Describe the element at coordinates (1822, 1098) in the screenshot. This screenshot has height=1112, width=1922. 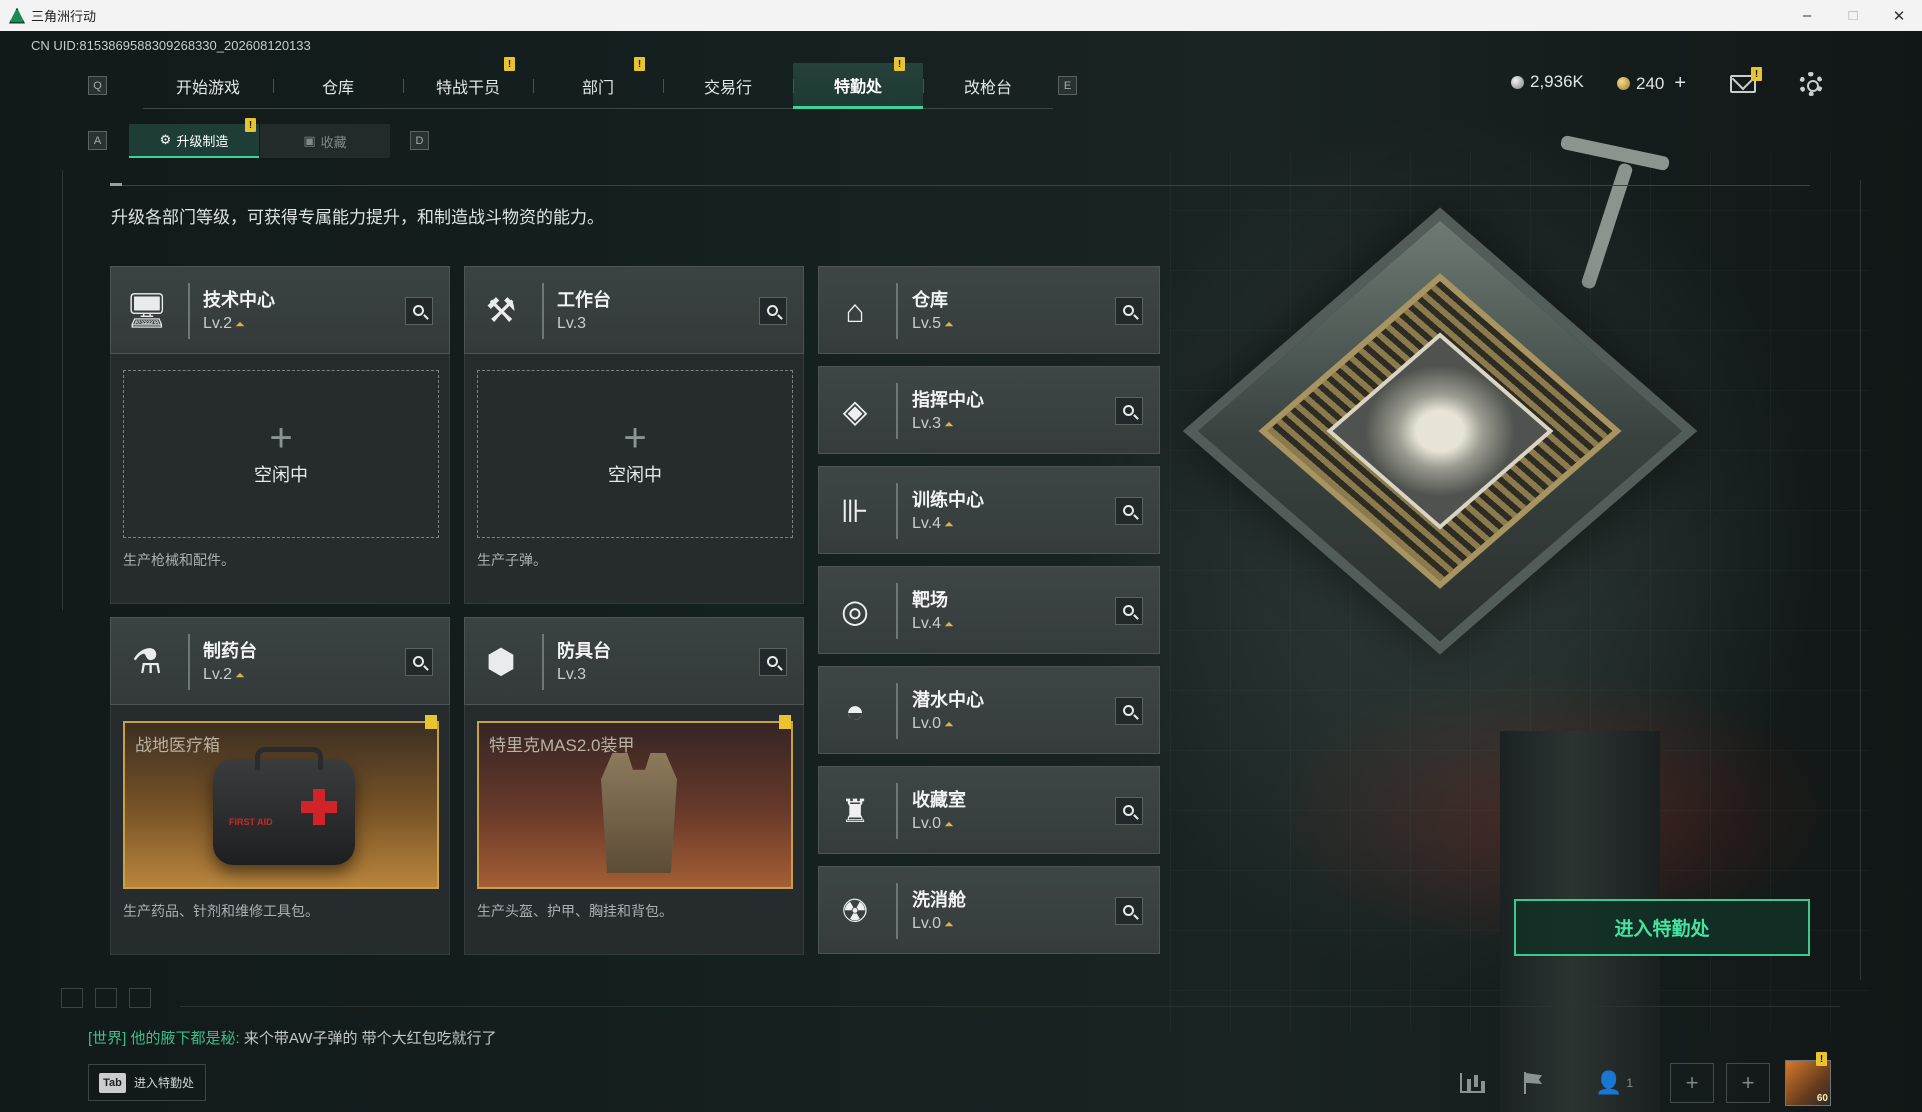
I see `avatar-level: 60` at that location.